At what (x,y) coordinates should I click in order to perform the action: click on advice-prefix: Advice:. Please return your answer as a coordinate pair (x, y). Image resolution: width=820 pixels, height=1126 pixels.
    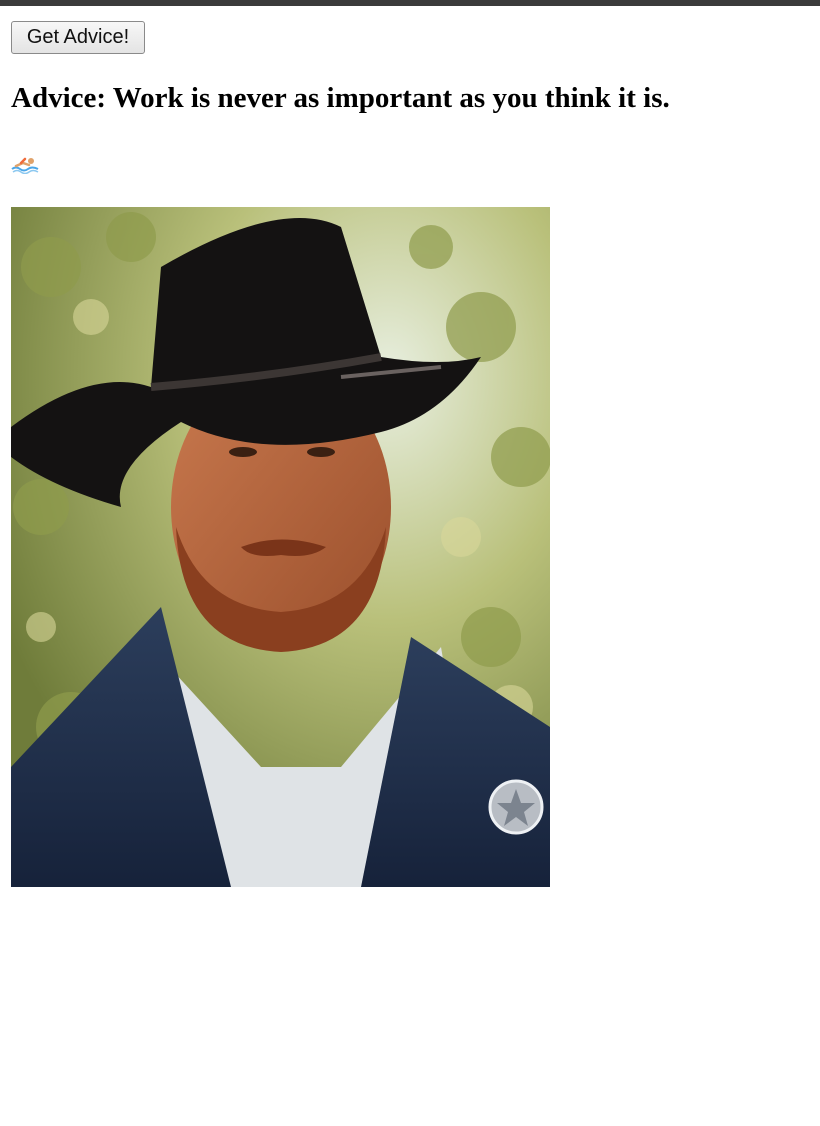
    Looking at the image, I should click on (59, 98).